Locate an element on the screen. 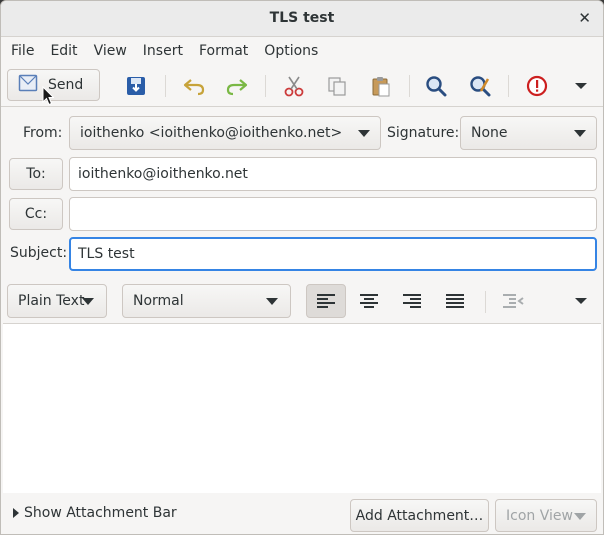  find-replace-icon is located at coordinates (480, 86).